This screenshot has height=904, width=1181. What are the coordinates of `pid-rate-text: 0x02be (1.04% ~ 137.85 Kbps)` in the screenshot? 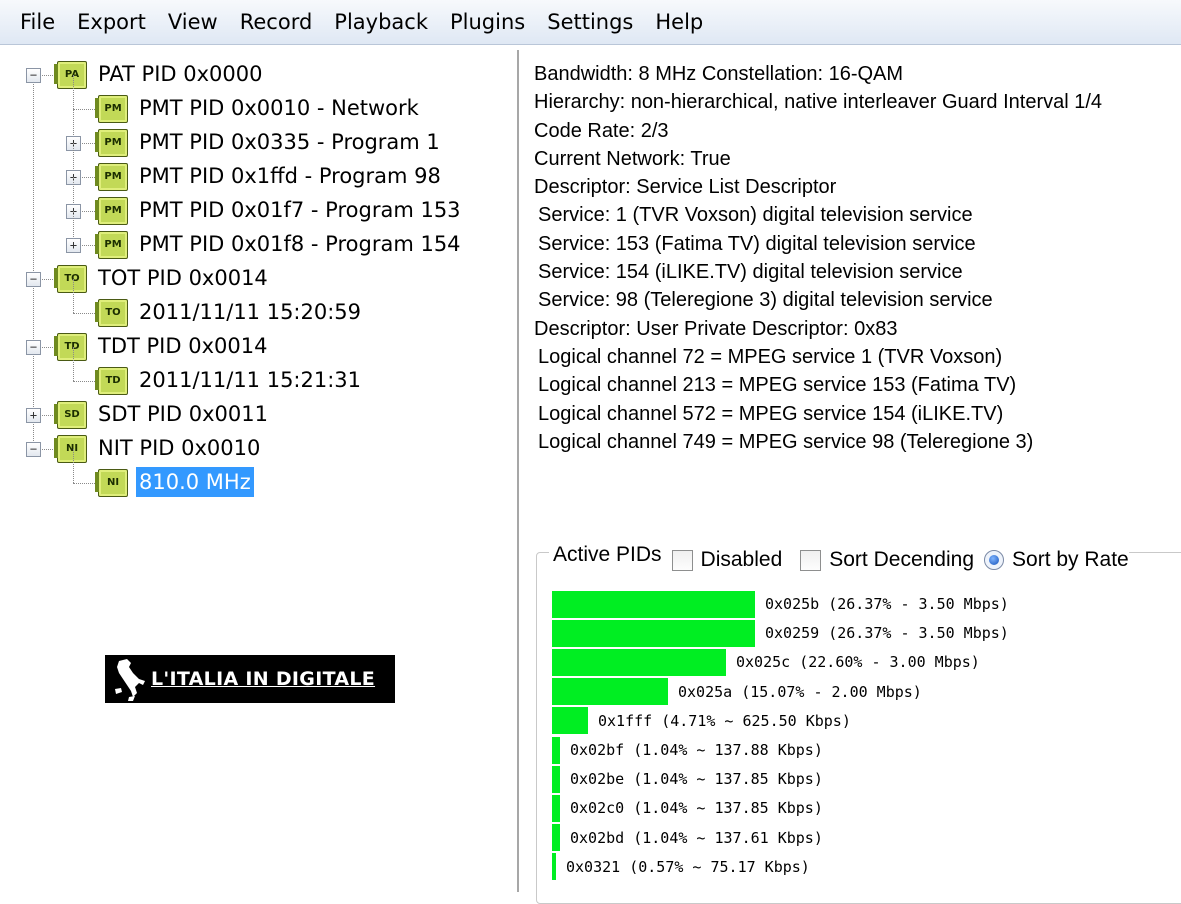 It's located at (696, 779).